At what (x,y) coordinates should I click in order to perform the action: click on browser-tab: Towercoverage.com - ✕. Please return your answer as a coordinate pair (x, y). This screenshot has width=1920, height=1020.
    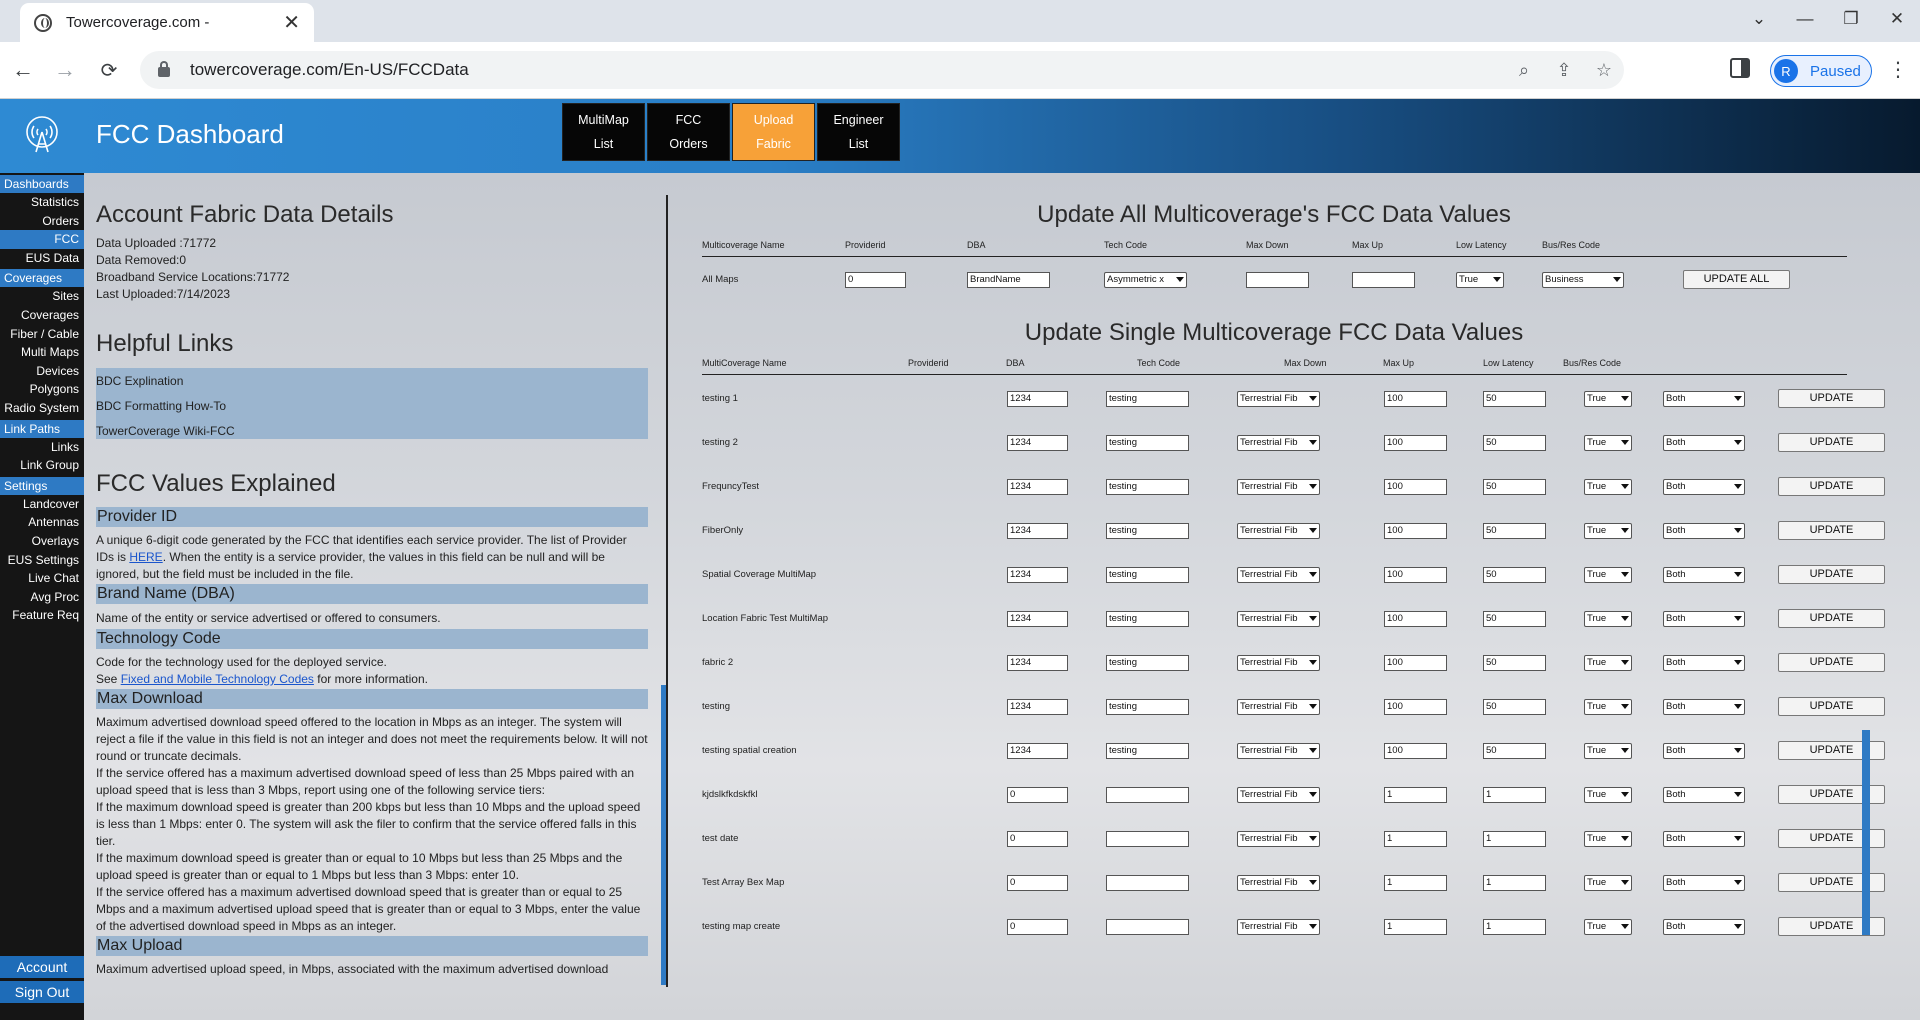
    Looking at the image, I should click on (167, 22).